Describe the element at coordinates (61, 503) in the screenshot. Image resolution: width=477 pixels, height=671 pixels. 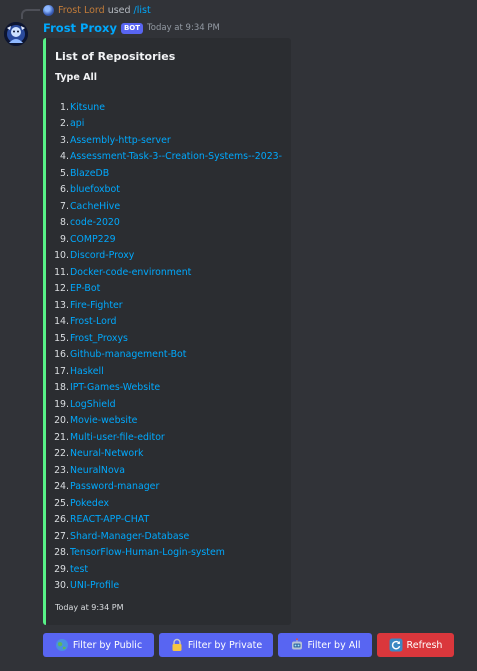
I see `repository-number: 25.` at that location.